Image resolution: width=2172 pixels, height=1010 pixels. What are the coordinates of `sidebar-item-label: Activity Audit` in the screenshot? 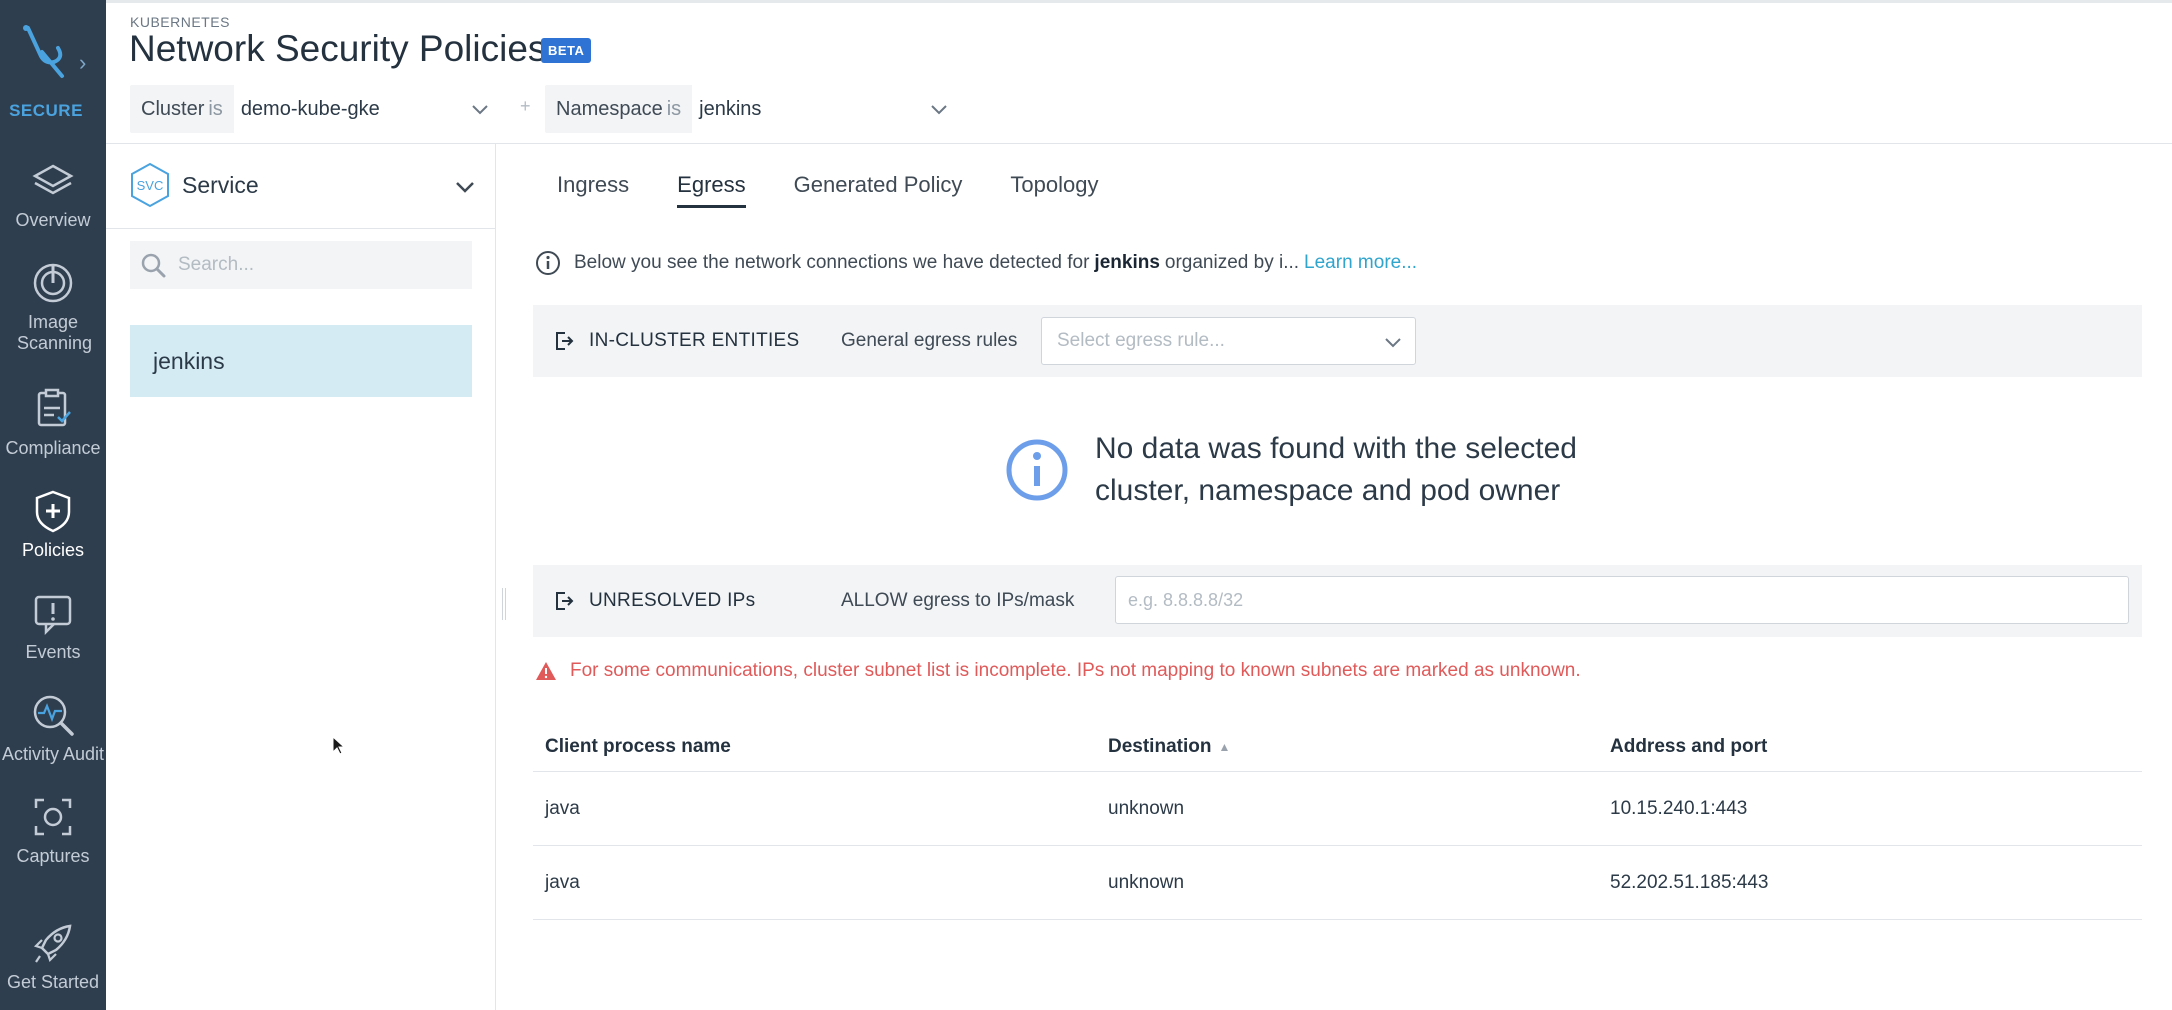 It's located at (53, 754).